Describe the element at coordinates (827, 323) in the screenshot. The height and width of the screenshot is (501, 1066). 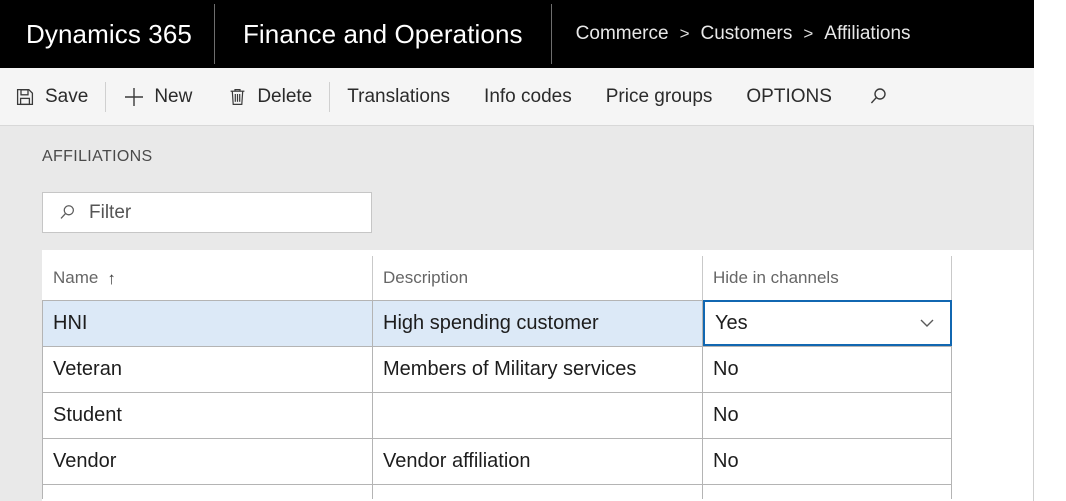
I see `hide-in-channels-dropdown: Yes` at that location.